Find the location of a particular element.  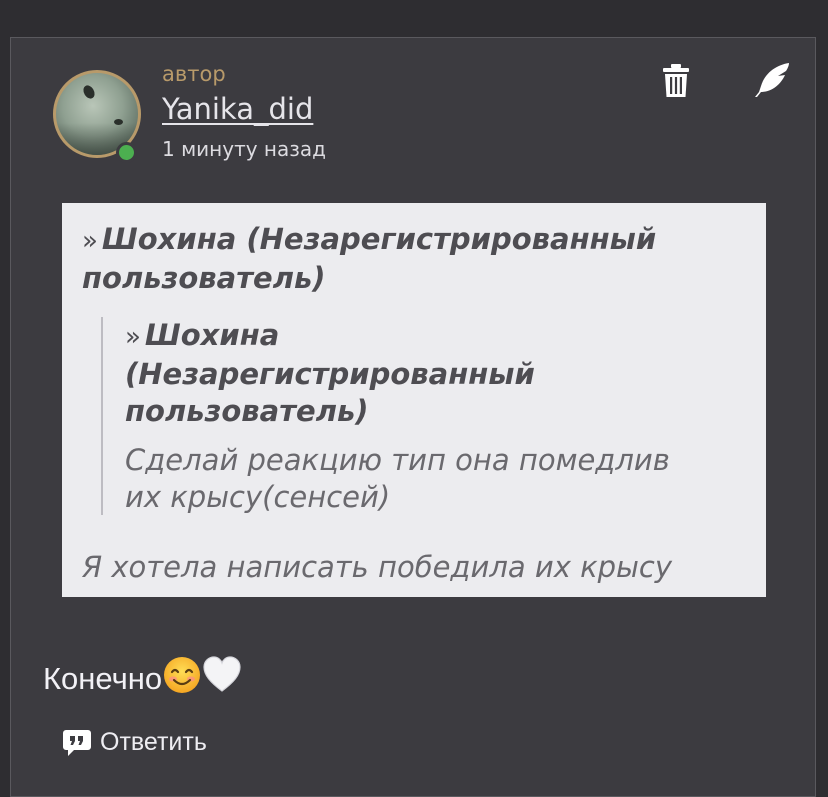

reply-button: Ответить is located at coordinates (135, 742).